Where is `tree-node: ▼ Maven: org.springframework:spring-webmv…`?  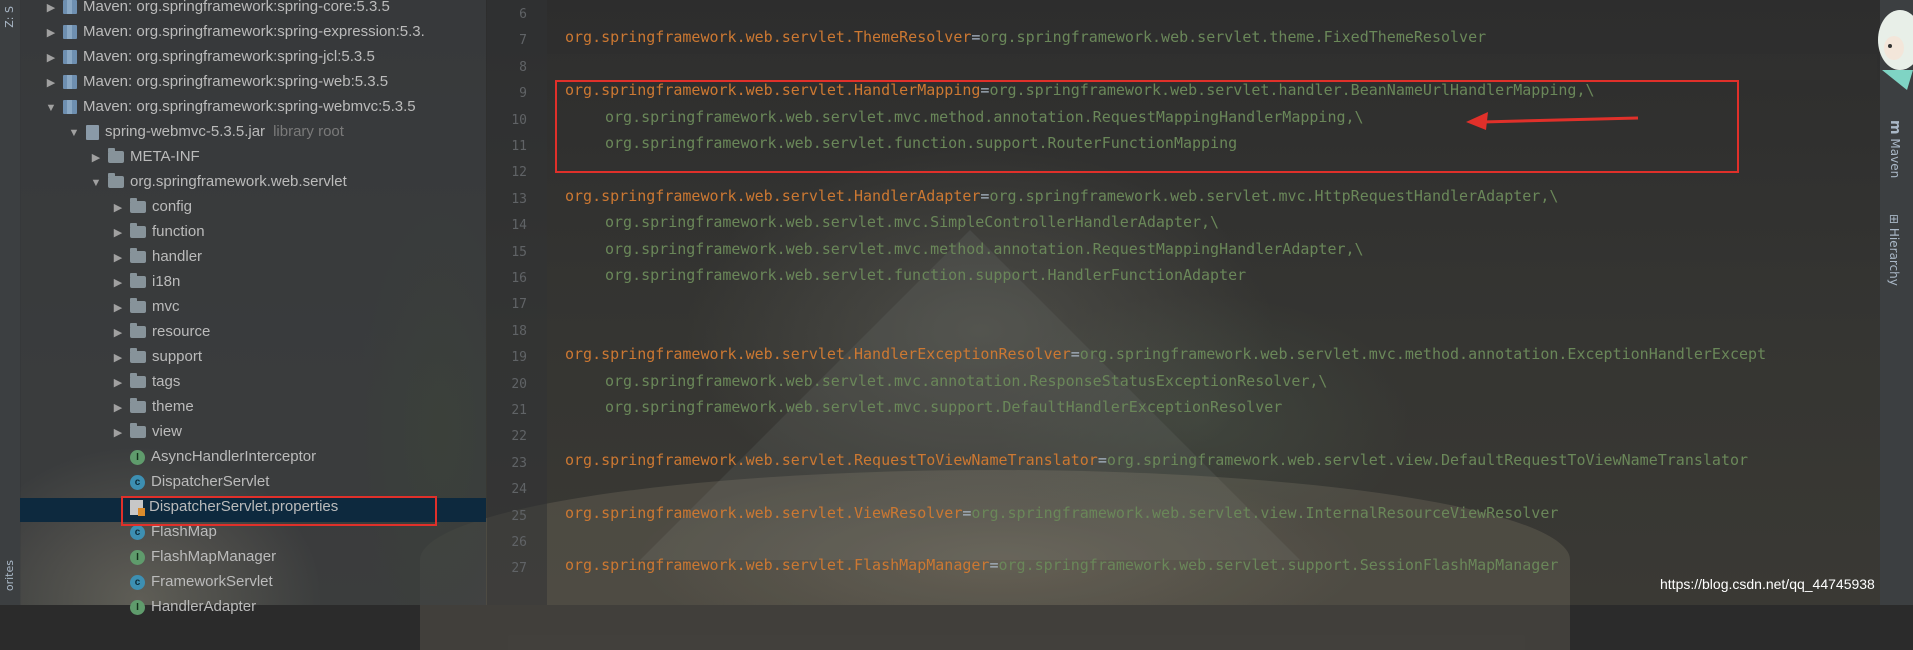 tree-node: ▼ Maven: org.springframework:spring-webmv… is located at coordinates (230, 110).